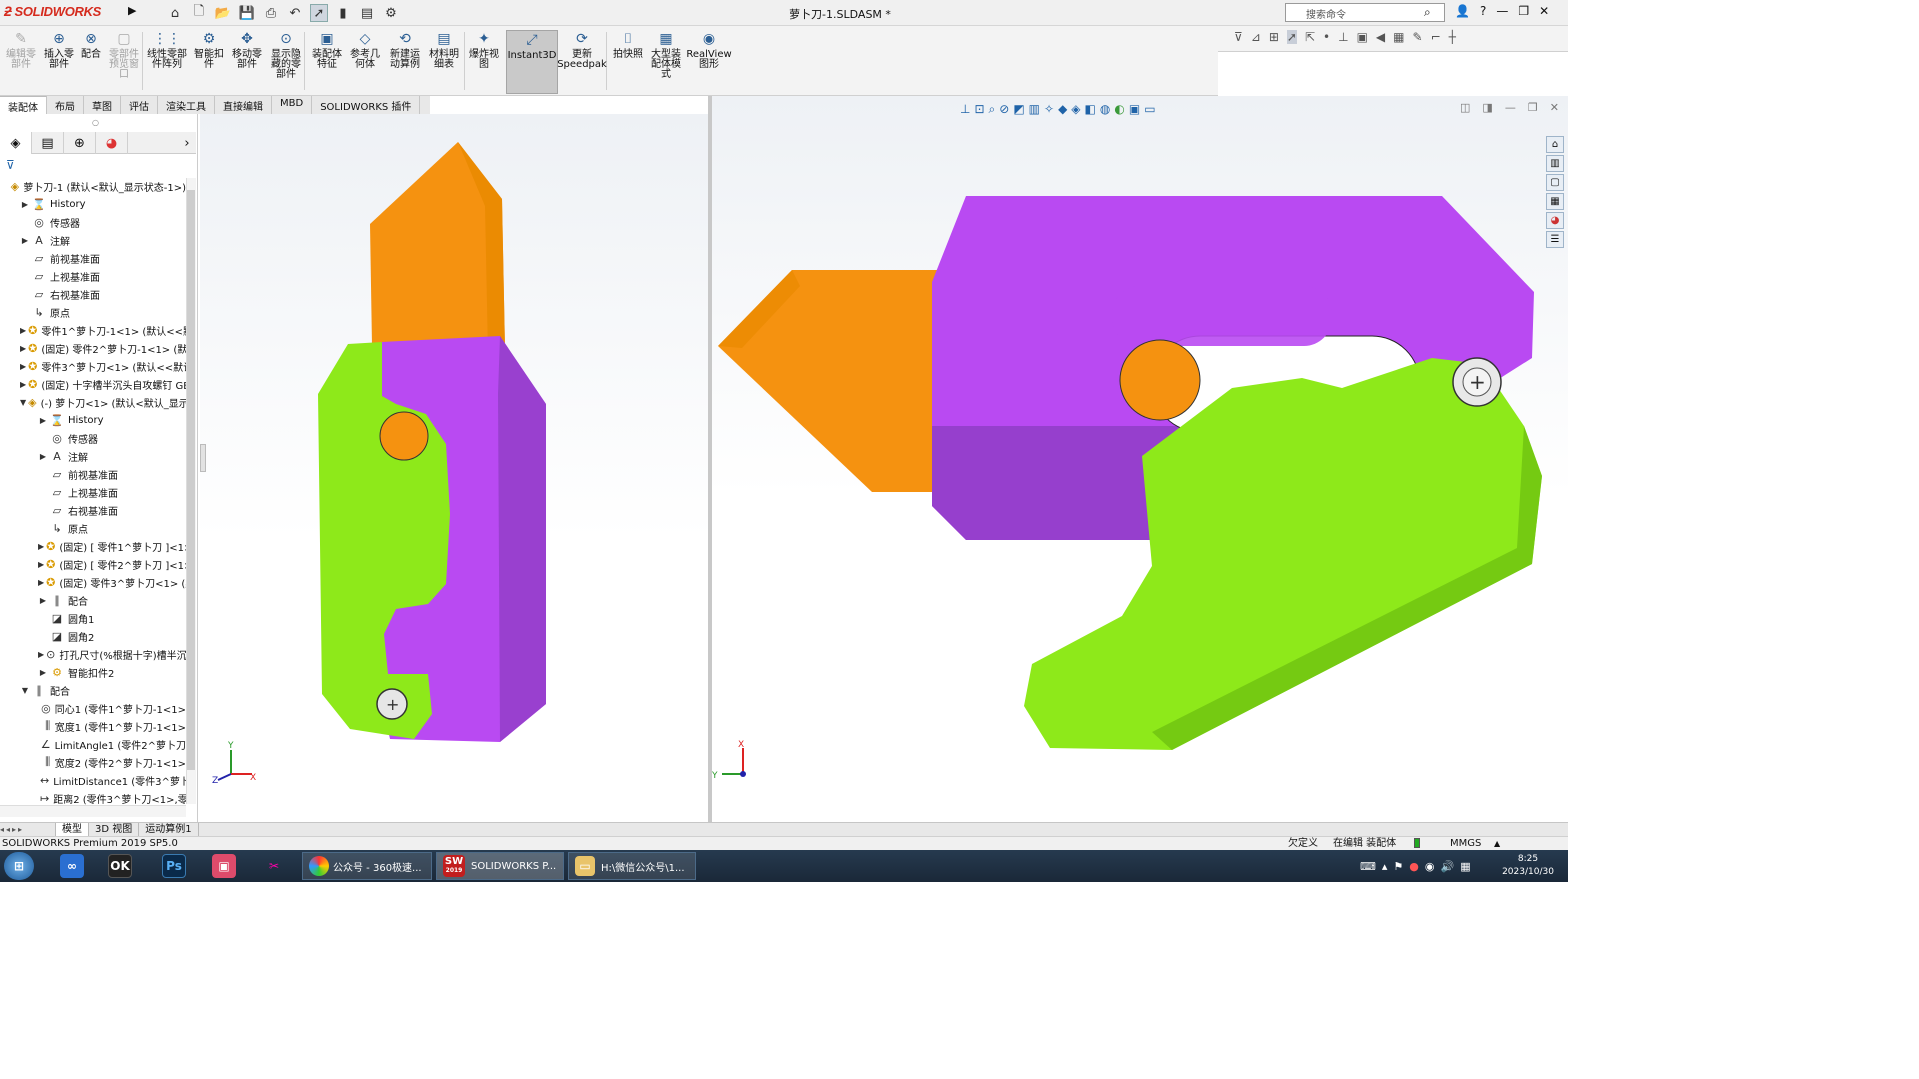 This screenshot has width=1919, height=1079. Describe the element at coordinates (1119, 109) in the screenshot. I see `apply-scene-icon: ◐` at that location.